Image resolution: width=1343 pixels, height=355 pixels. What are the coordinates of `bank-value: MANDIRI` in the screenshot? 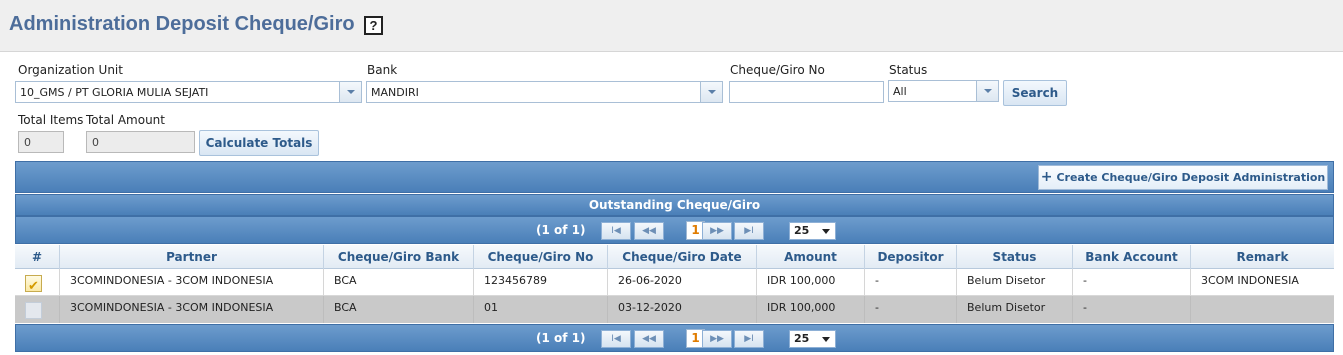 It's located at (395, 92).